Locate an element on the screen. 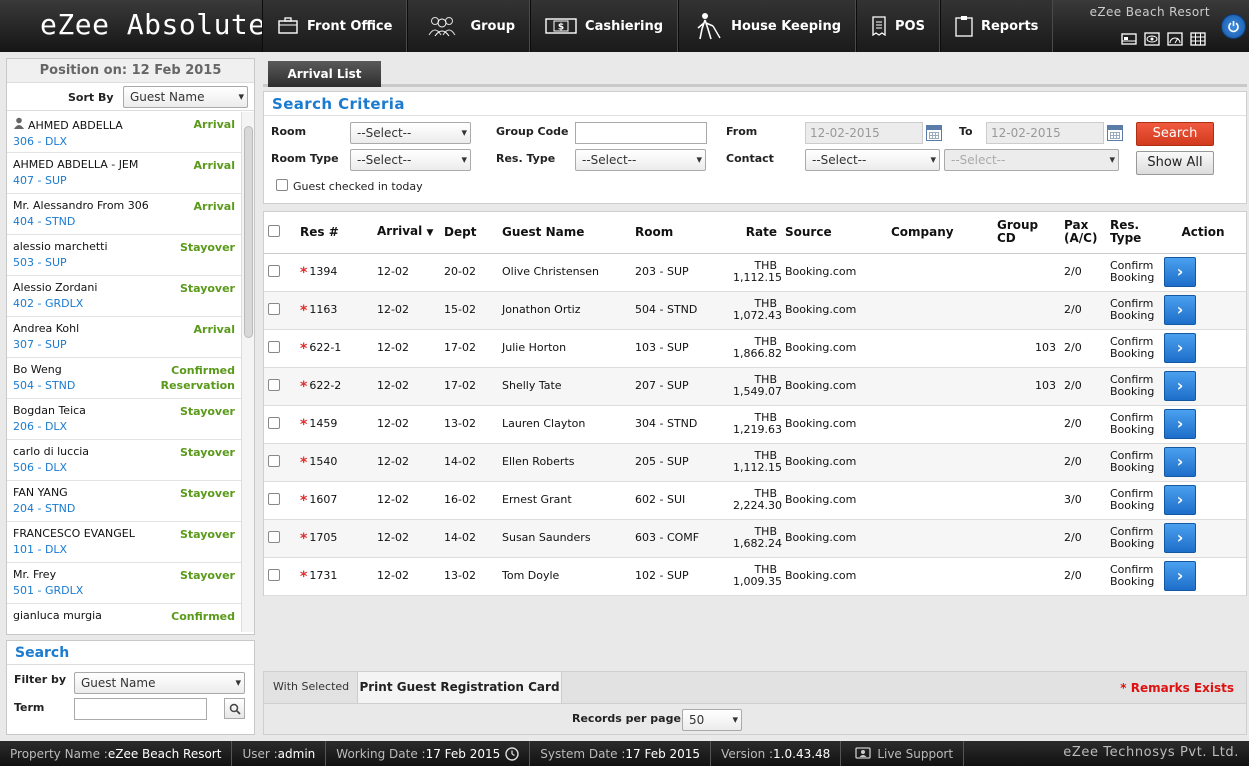 The width and height of the screenshot is (1249, 766). guest-room: 506 - DLX is located at coordinates (124, 467).